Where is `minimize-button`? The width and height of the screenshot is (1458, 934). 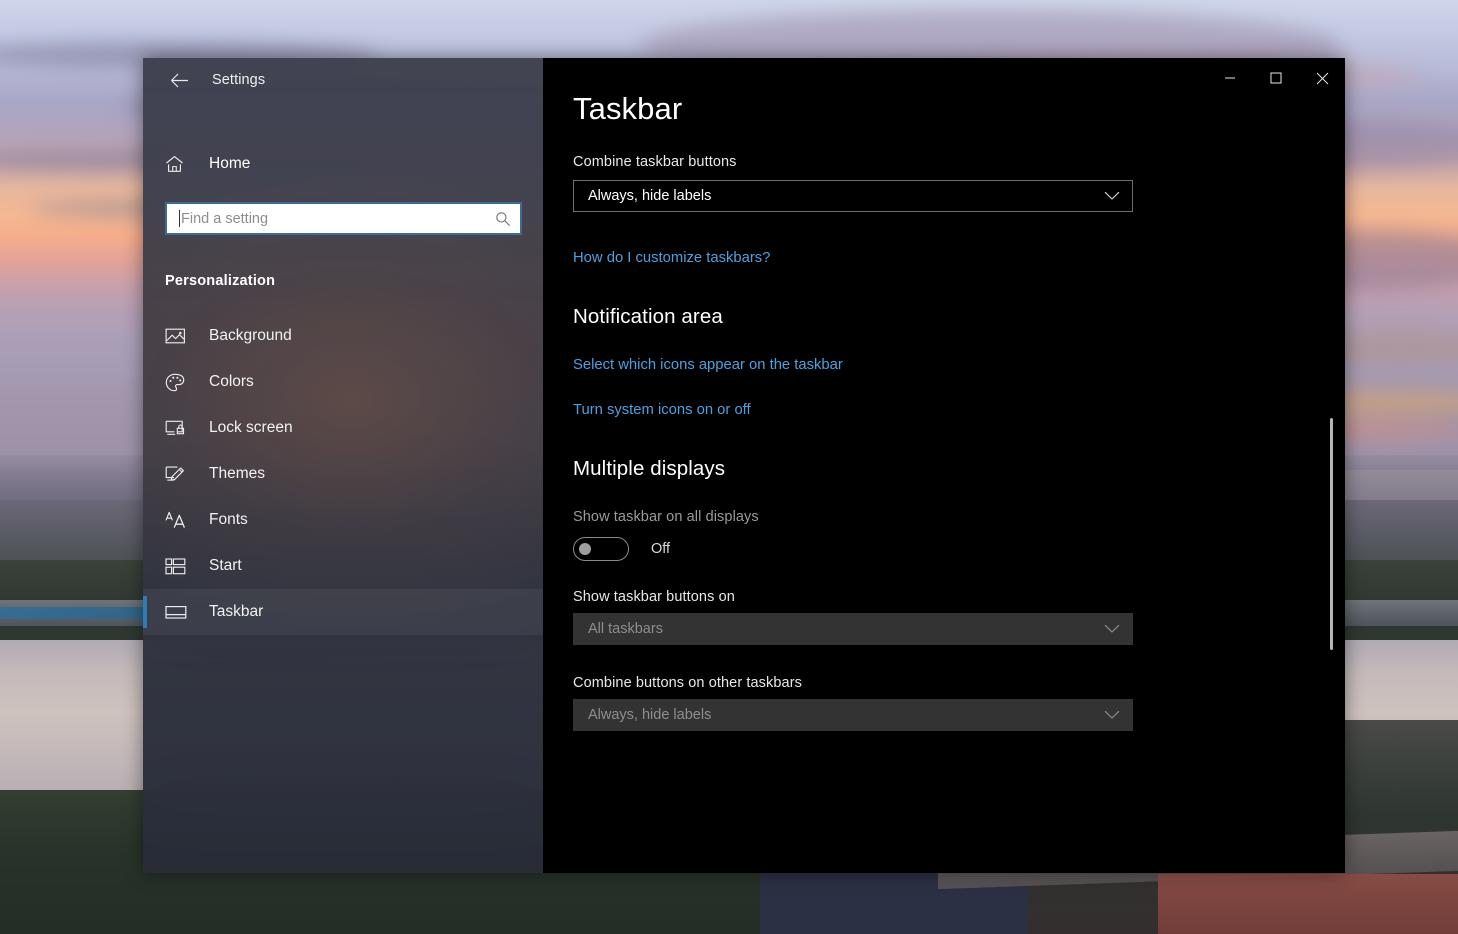 minimize-button is located at coordinates (1230, 78).